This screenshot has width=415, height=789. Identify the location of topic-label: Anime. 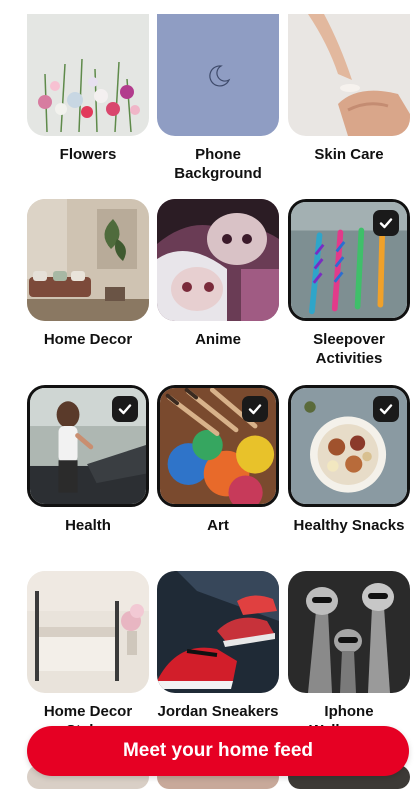
(218, 339).